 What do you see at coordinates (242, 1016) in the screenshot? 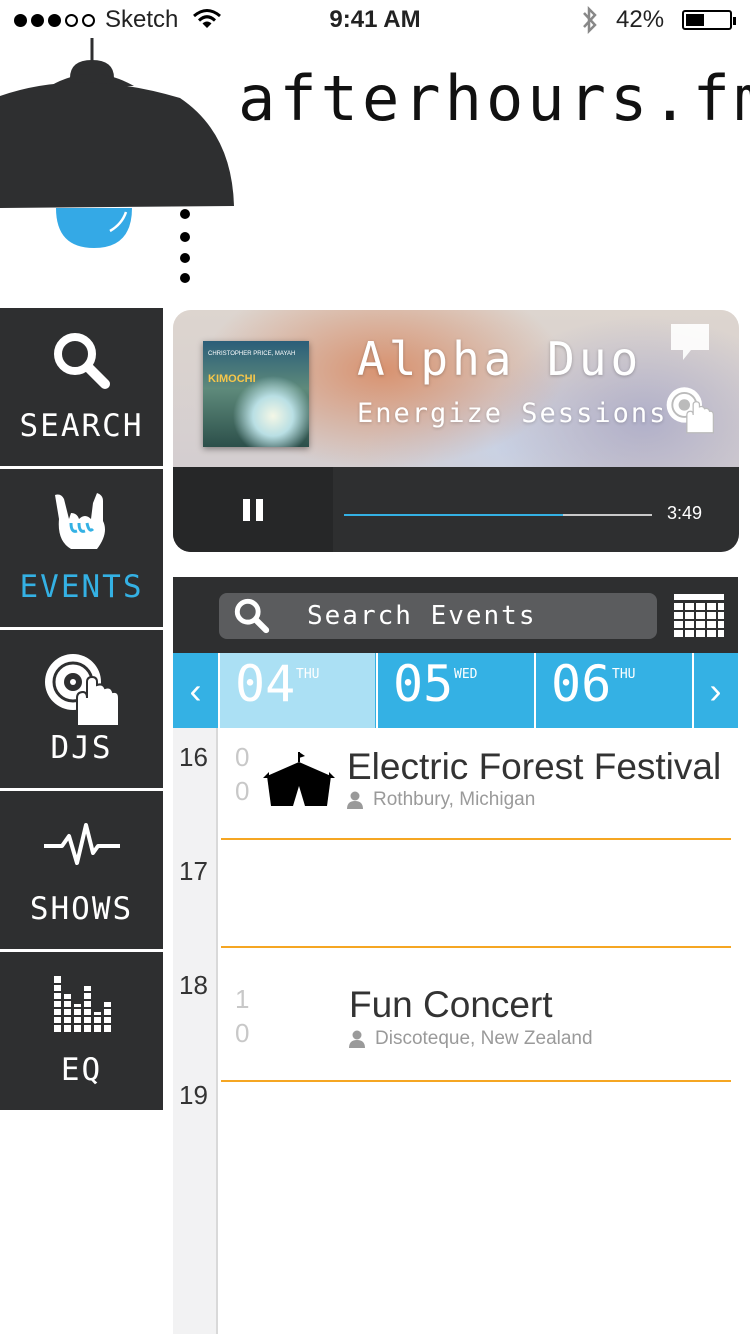
I see `event-minutes: 1 0` at bounding box center [242, 1016].